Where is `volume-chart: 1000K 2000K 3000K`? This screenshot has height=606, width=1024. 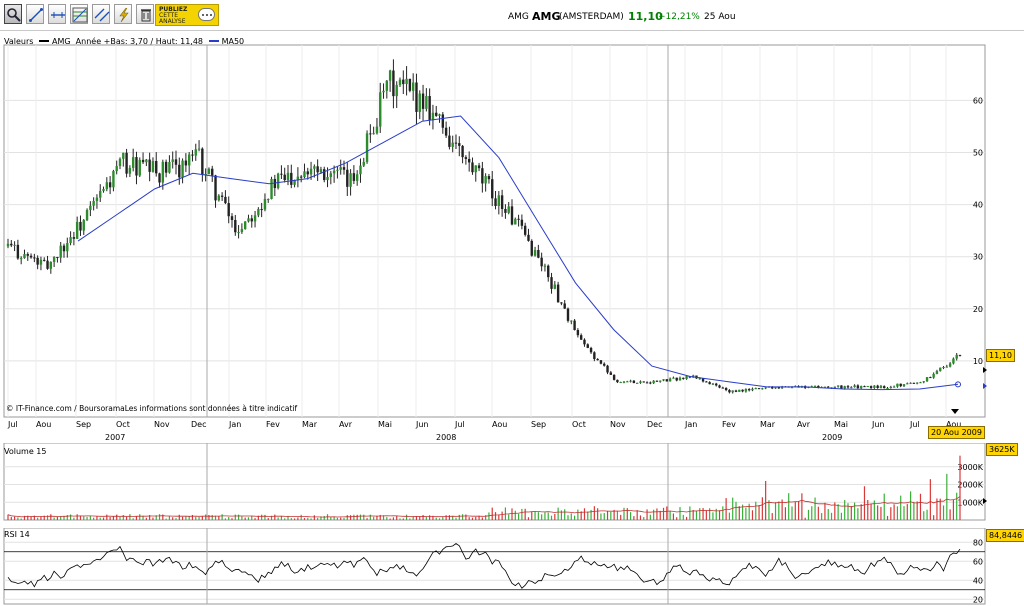
volume-chart: 1000K 2000K 3000K is located at coordinates (512, 485).